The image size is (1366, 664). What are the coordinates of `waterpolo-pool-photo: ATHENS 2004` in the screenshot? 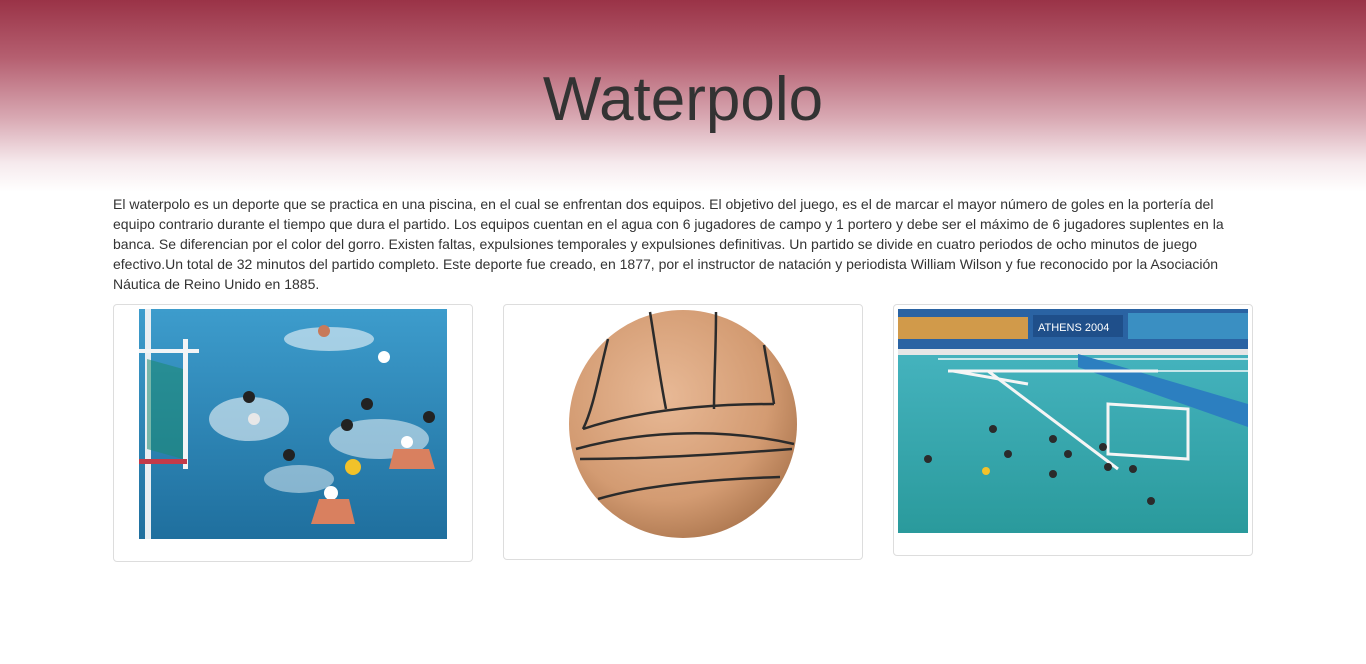 It's located at (1073, 421).